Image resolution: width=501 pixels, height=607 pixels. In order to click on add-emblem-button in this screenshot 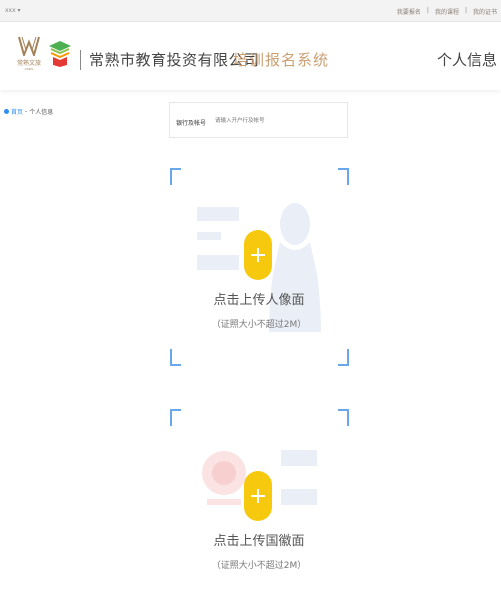, I will do `click(258, 496)`.